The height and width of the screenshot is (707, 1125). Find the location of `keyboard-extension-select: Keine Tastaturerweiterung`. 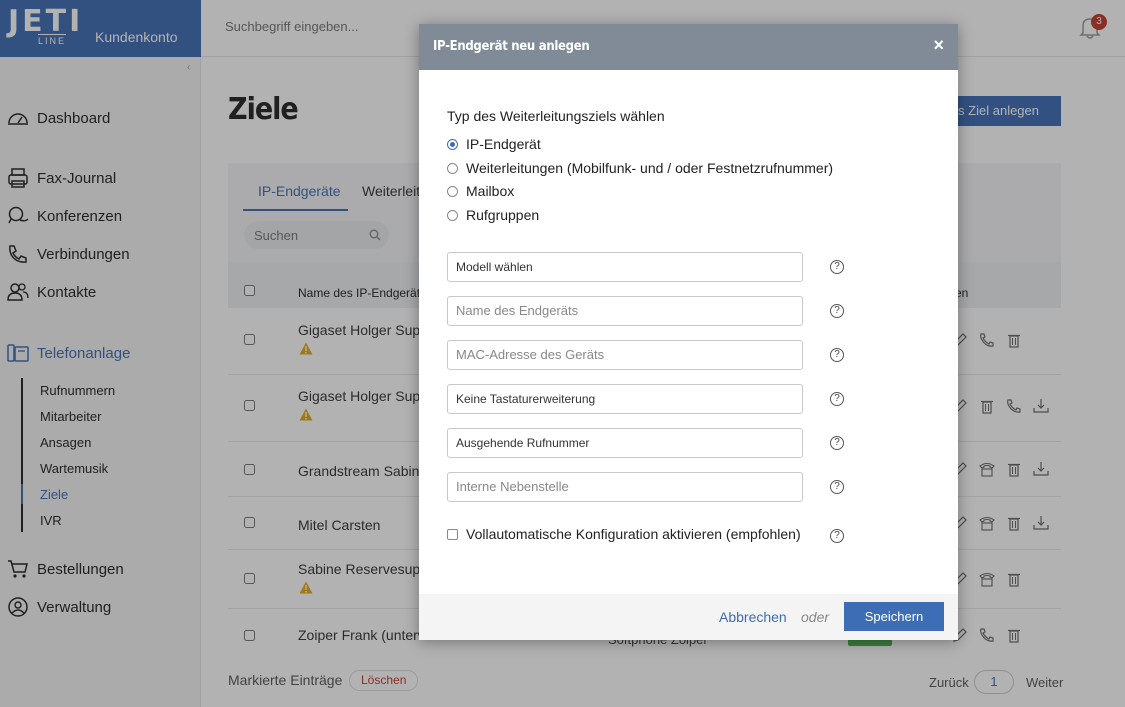

keyboard-extension-select: Keine Tastaturerweiterung is located at coordinates (625, 399).